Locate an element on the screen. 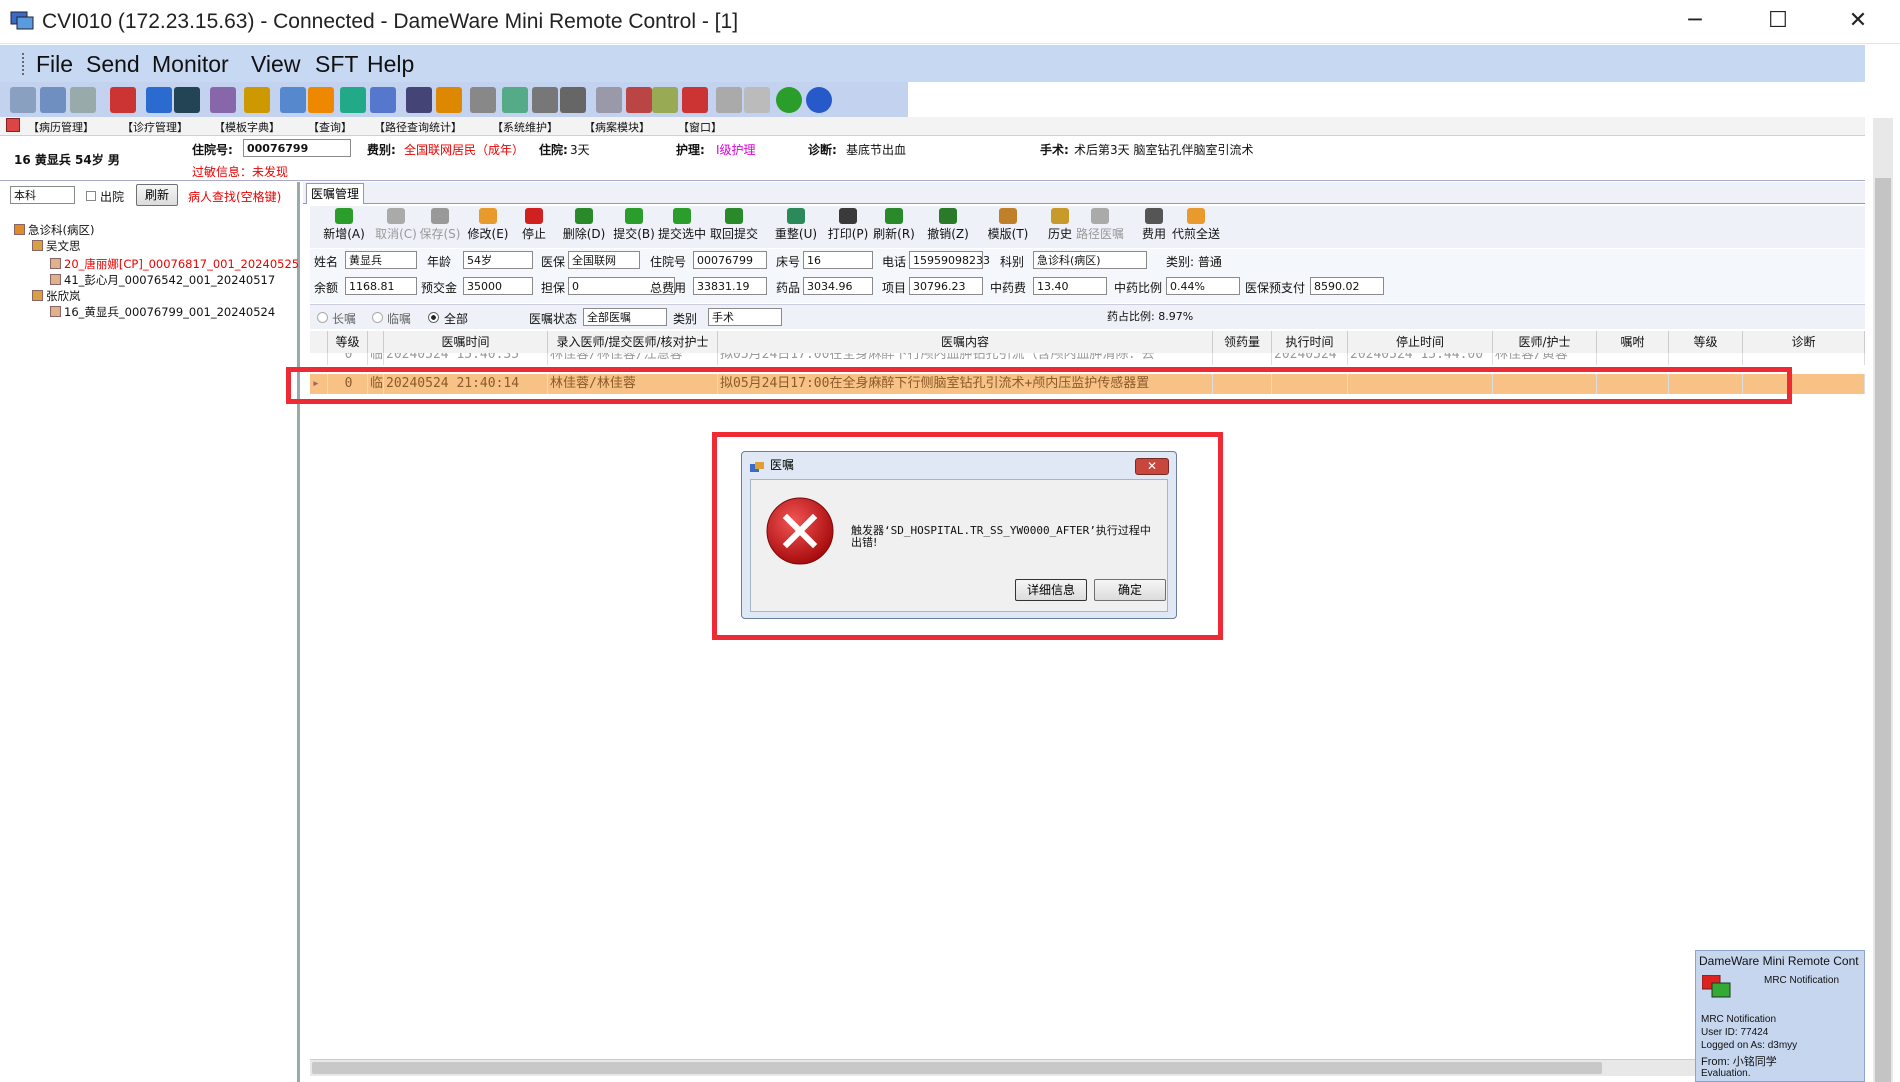 This screenshot has height=1082, width=1900. tcm-field: 13.40 is located at coordinates (1070, 286).